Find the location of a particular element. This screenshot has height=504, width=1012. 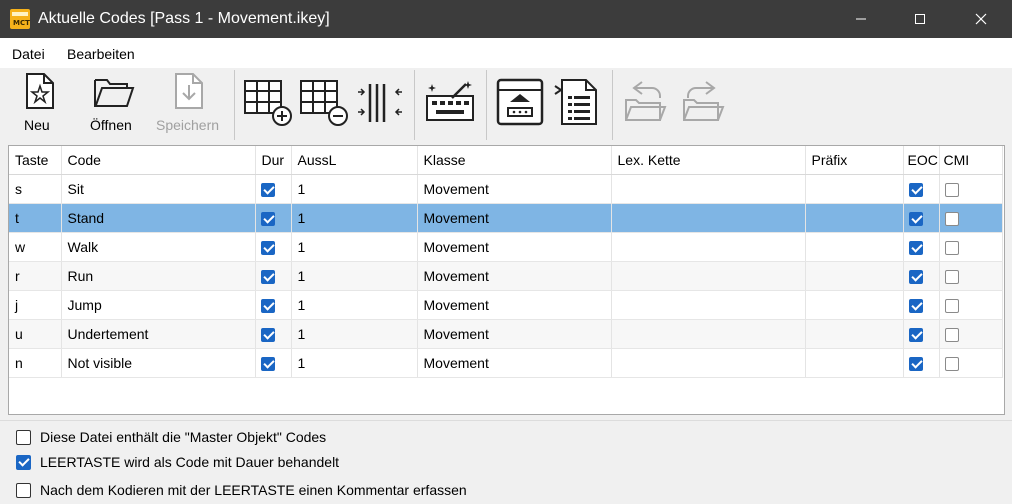

new-button: Neu is located at coordinates (39, 104).